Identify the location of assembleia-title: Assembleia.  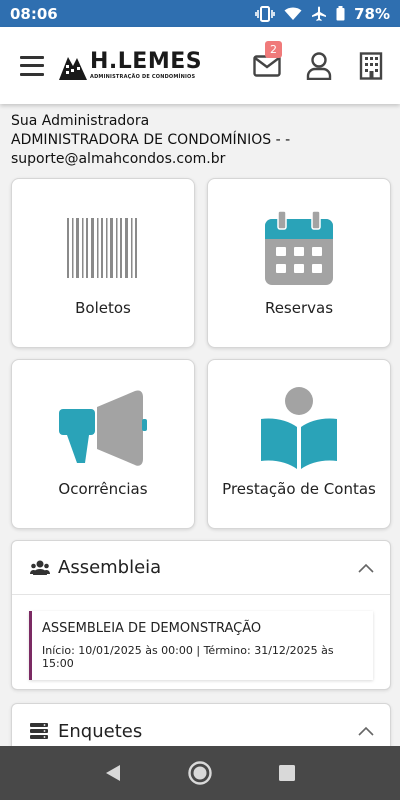
(110, 567).